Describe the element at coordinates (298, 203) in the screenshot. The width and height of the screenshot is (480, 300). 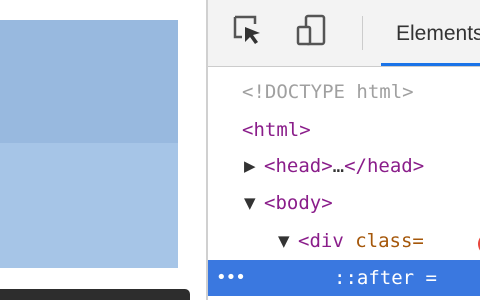
I see `body-open-tag: <body>` at that location.